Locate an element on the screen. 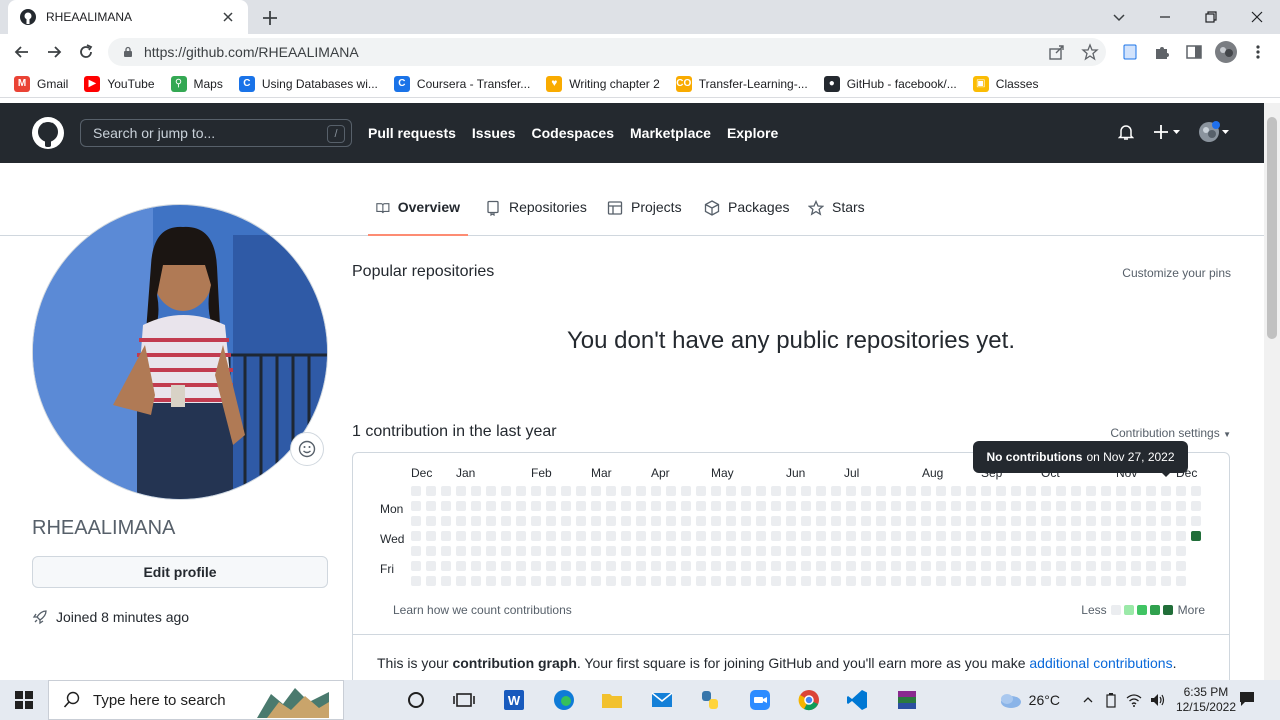 This screenshot has width=1280, height=720. wifi-icon is located at coordinates (1134, 700).